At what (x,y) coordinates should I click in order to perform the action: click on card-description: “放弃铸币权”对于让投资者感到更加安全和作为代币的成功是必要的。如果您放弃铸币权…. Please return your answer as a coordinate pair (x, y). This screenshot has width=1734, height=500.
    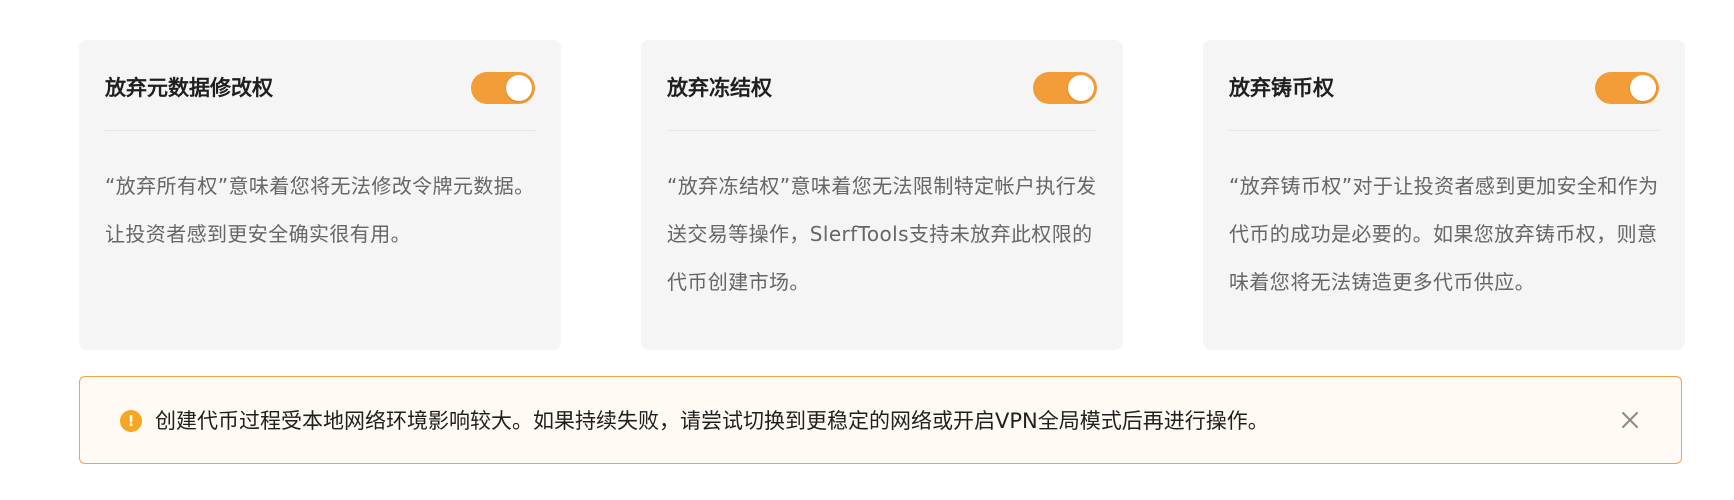
    Looking at the image, I should click on (1444, 234).